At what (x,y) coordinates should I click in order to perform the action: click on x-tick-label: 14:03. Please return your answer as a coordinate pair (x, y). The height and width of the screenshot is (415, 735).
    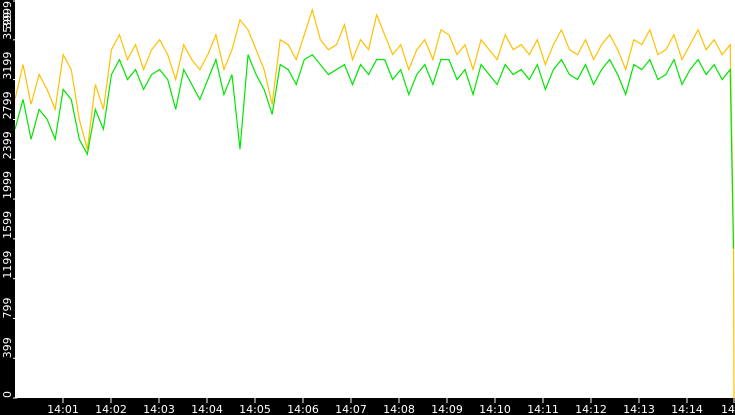
    Looking at the image, I should click on (159, 409).